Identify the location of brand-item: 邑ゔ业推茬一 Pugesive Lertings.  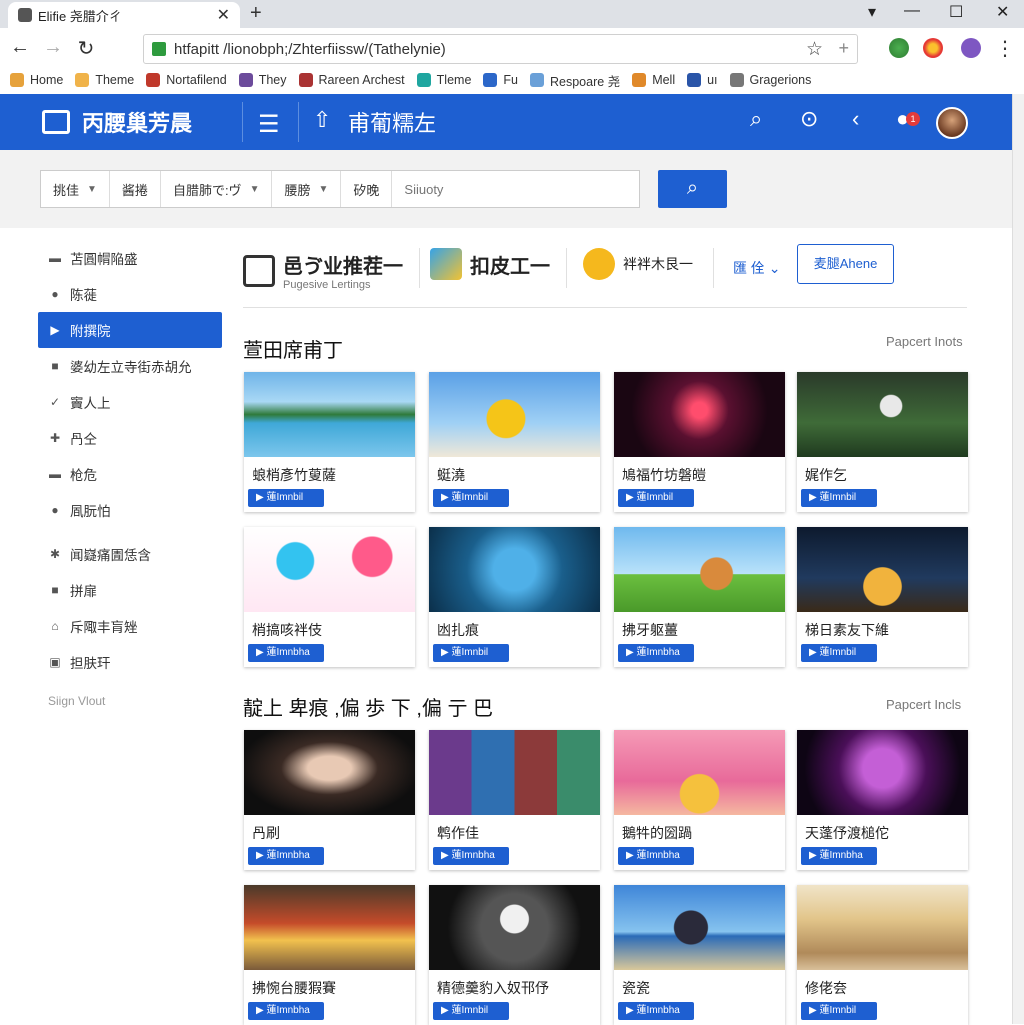
(323, 270).